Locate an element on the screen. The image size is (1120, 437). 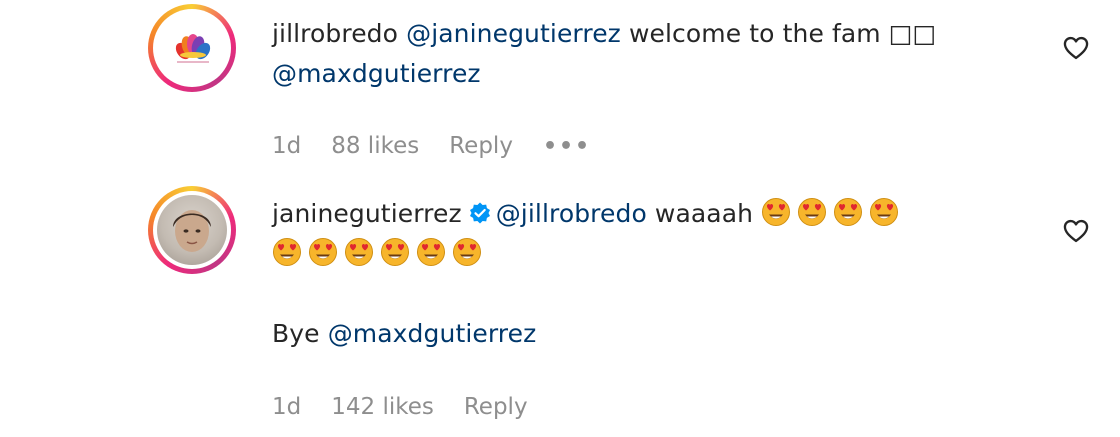
likes-count: 88 likes is located at coordinates (375, 146).